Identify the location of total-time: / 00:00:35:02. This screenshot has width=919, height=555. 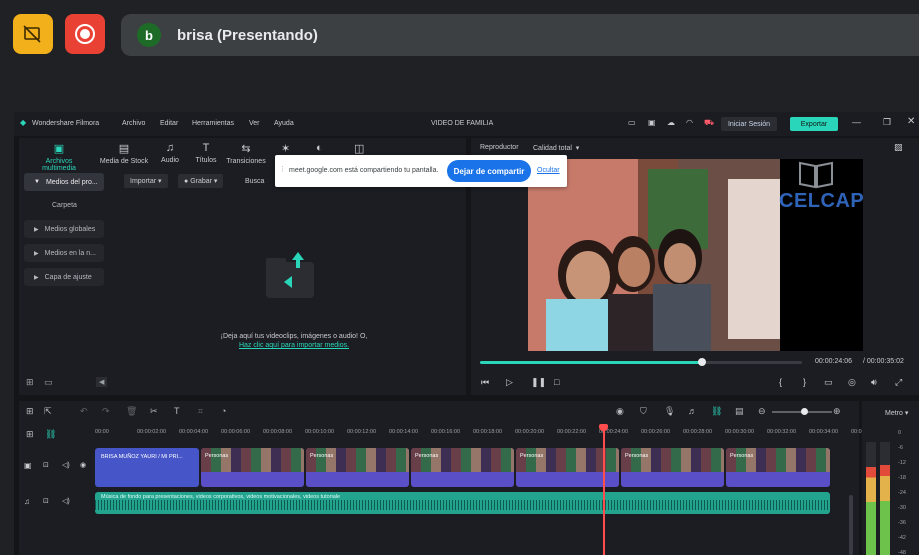
(883, 361).